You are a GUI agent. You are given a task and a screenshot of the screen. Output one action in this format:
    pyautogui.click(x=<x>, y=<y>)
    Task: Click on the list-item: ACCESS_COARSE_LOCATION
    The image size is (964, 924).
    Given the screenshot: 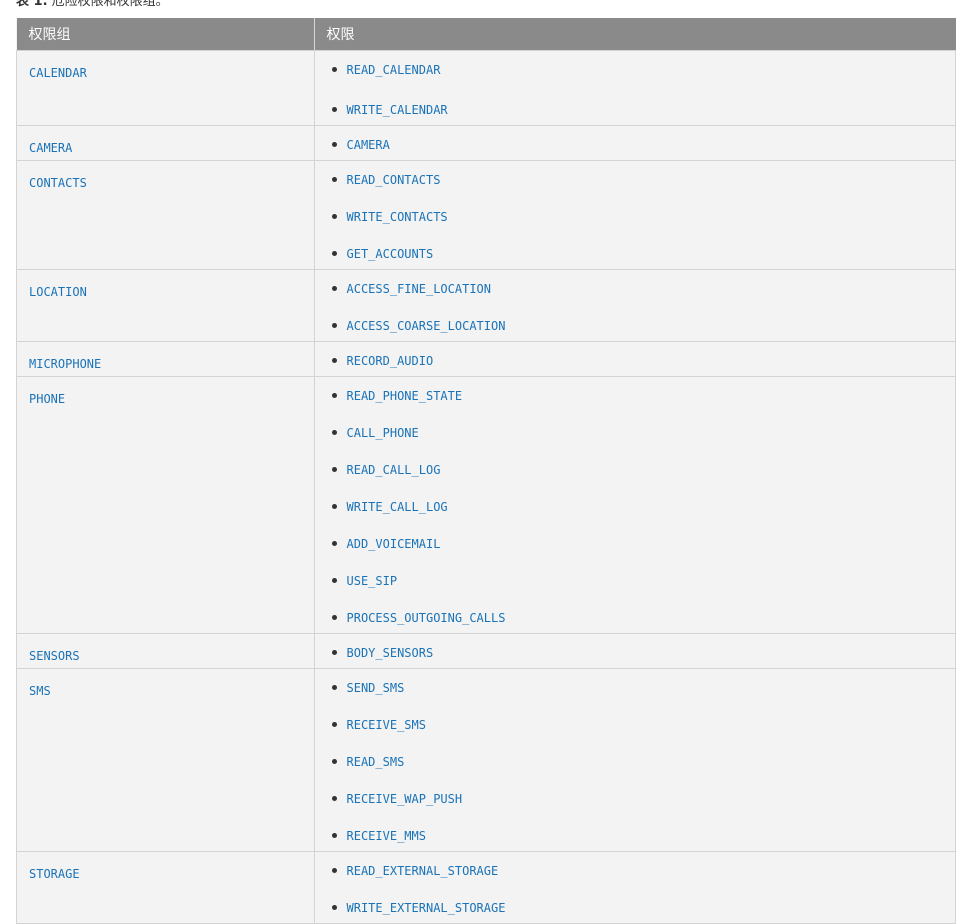 What is the action you would take?
    pyautogui.click(x=643, y=325)
    